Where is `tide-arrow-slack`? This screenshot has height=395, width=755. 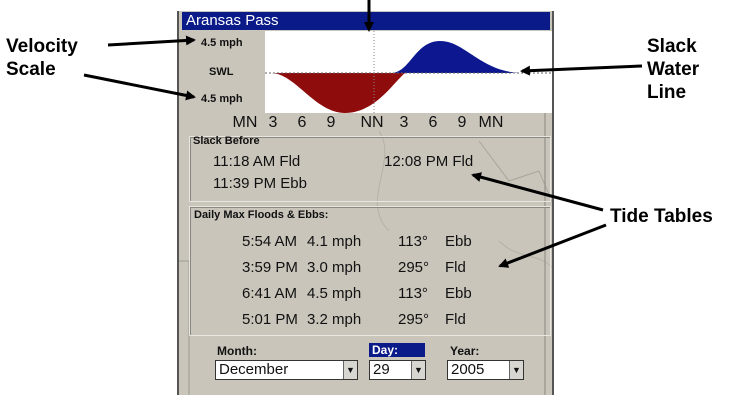
tide-arrow-slack is located at coordinates (537, 192).